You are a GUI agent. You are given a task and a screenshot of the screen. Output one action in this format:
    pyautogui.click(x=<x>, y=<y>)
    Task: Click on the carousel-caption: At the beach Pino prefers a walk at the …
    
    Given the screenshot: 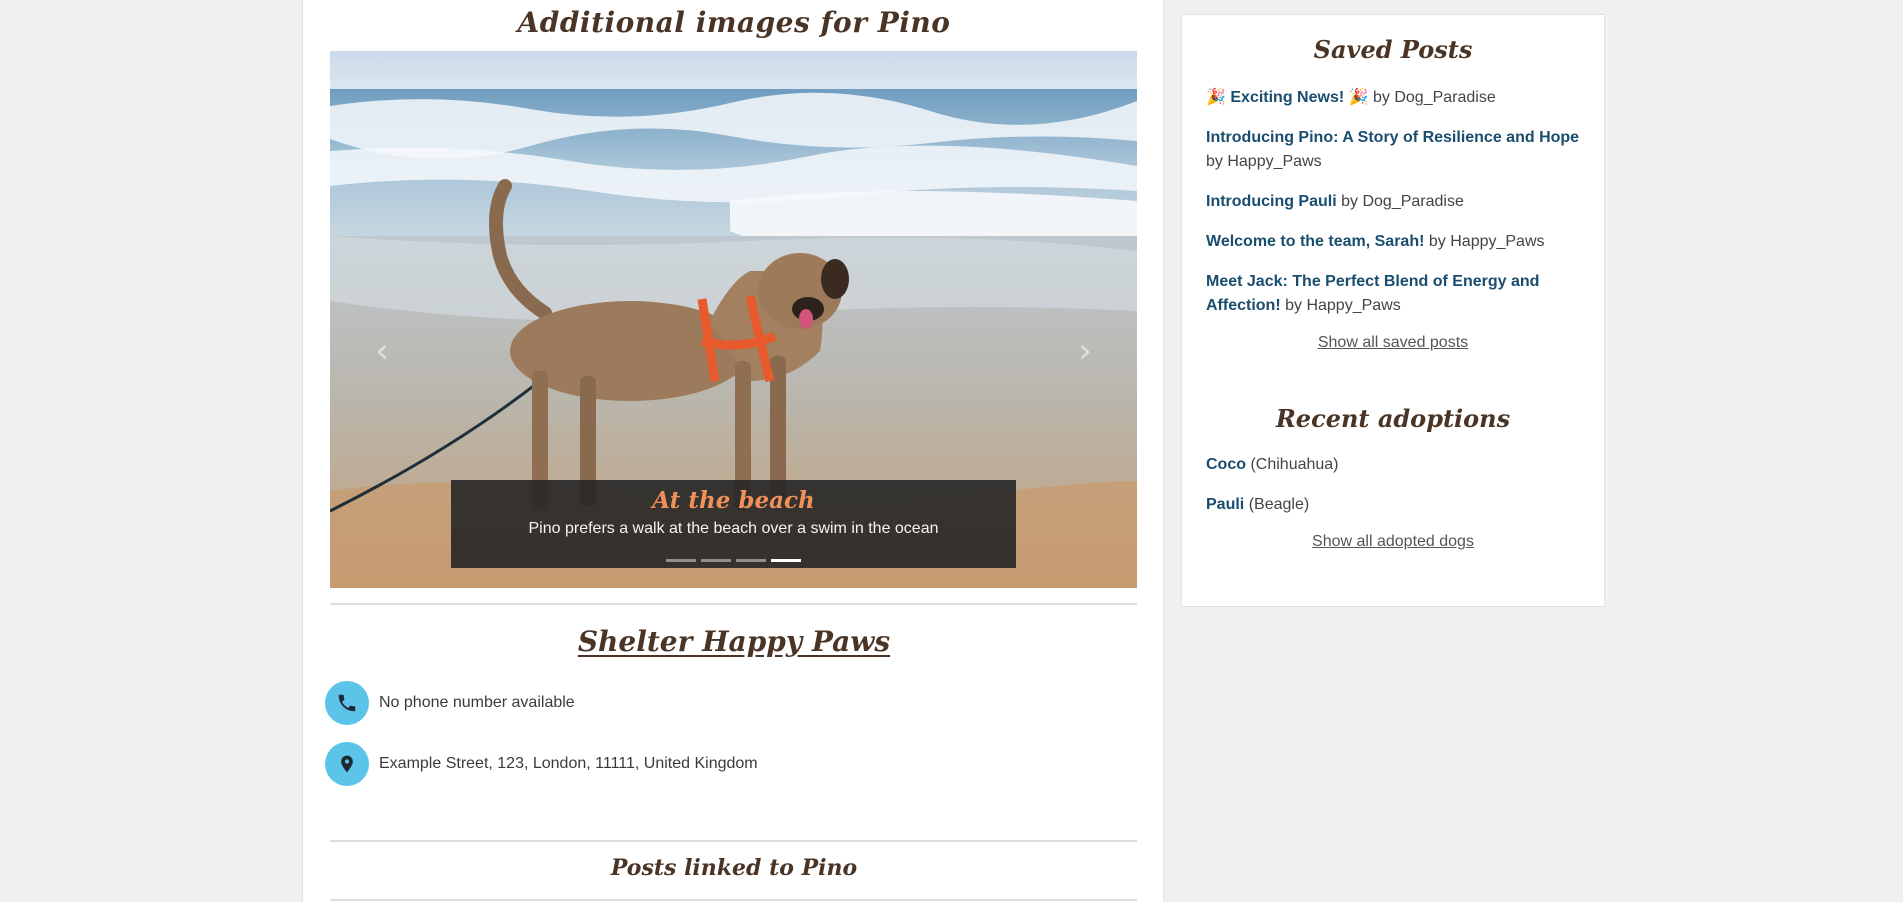 What is the action you would take?
    pyautogui.click(x=733, y=524)
    